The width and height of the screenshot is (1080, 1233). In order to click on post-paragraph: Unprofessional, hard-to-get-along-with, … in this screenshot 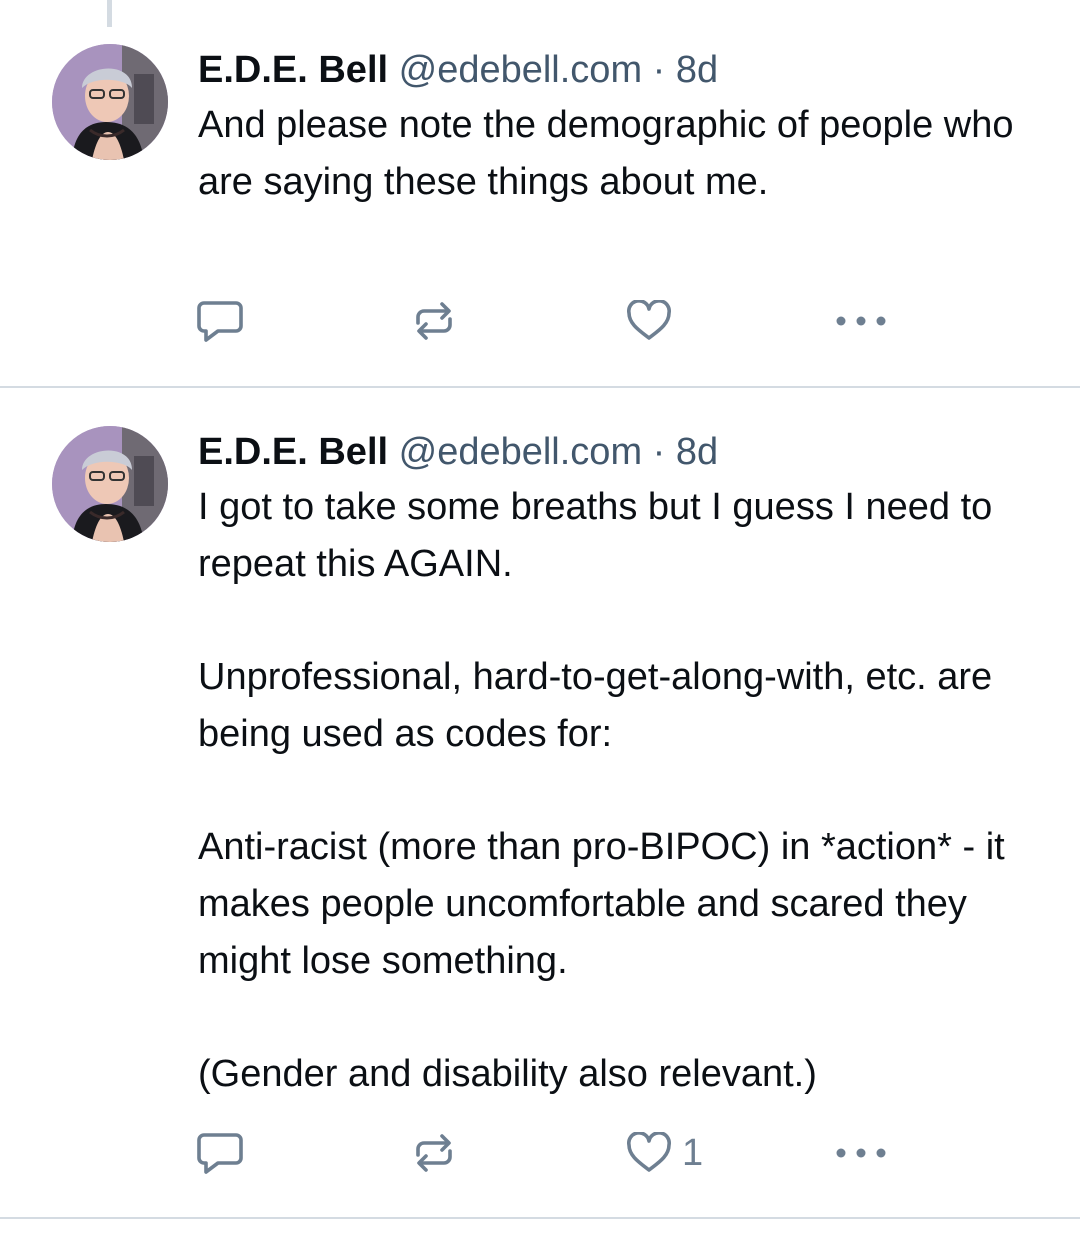, I will do `click(595, 705)`.